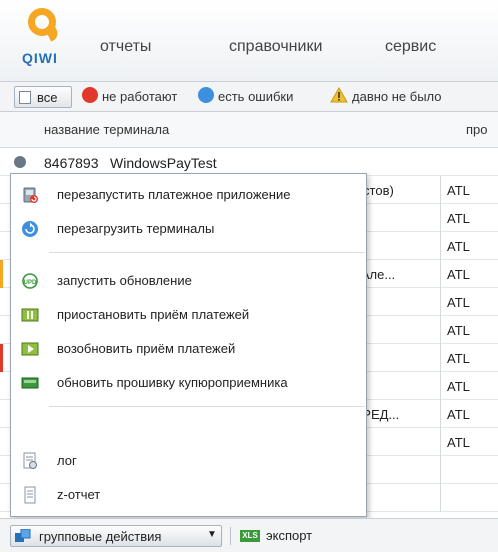 This screenshot has width=498, height=552. Describe the element at coordinates (23, 535) in the screenshot. I see `group-actions-icon` at that location.